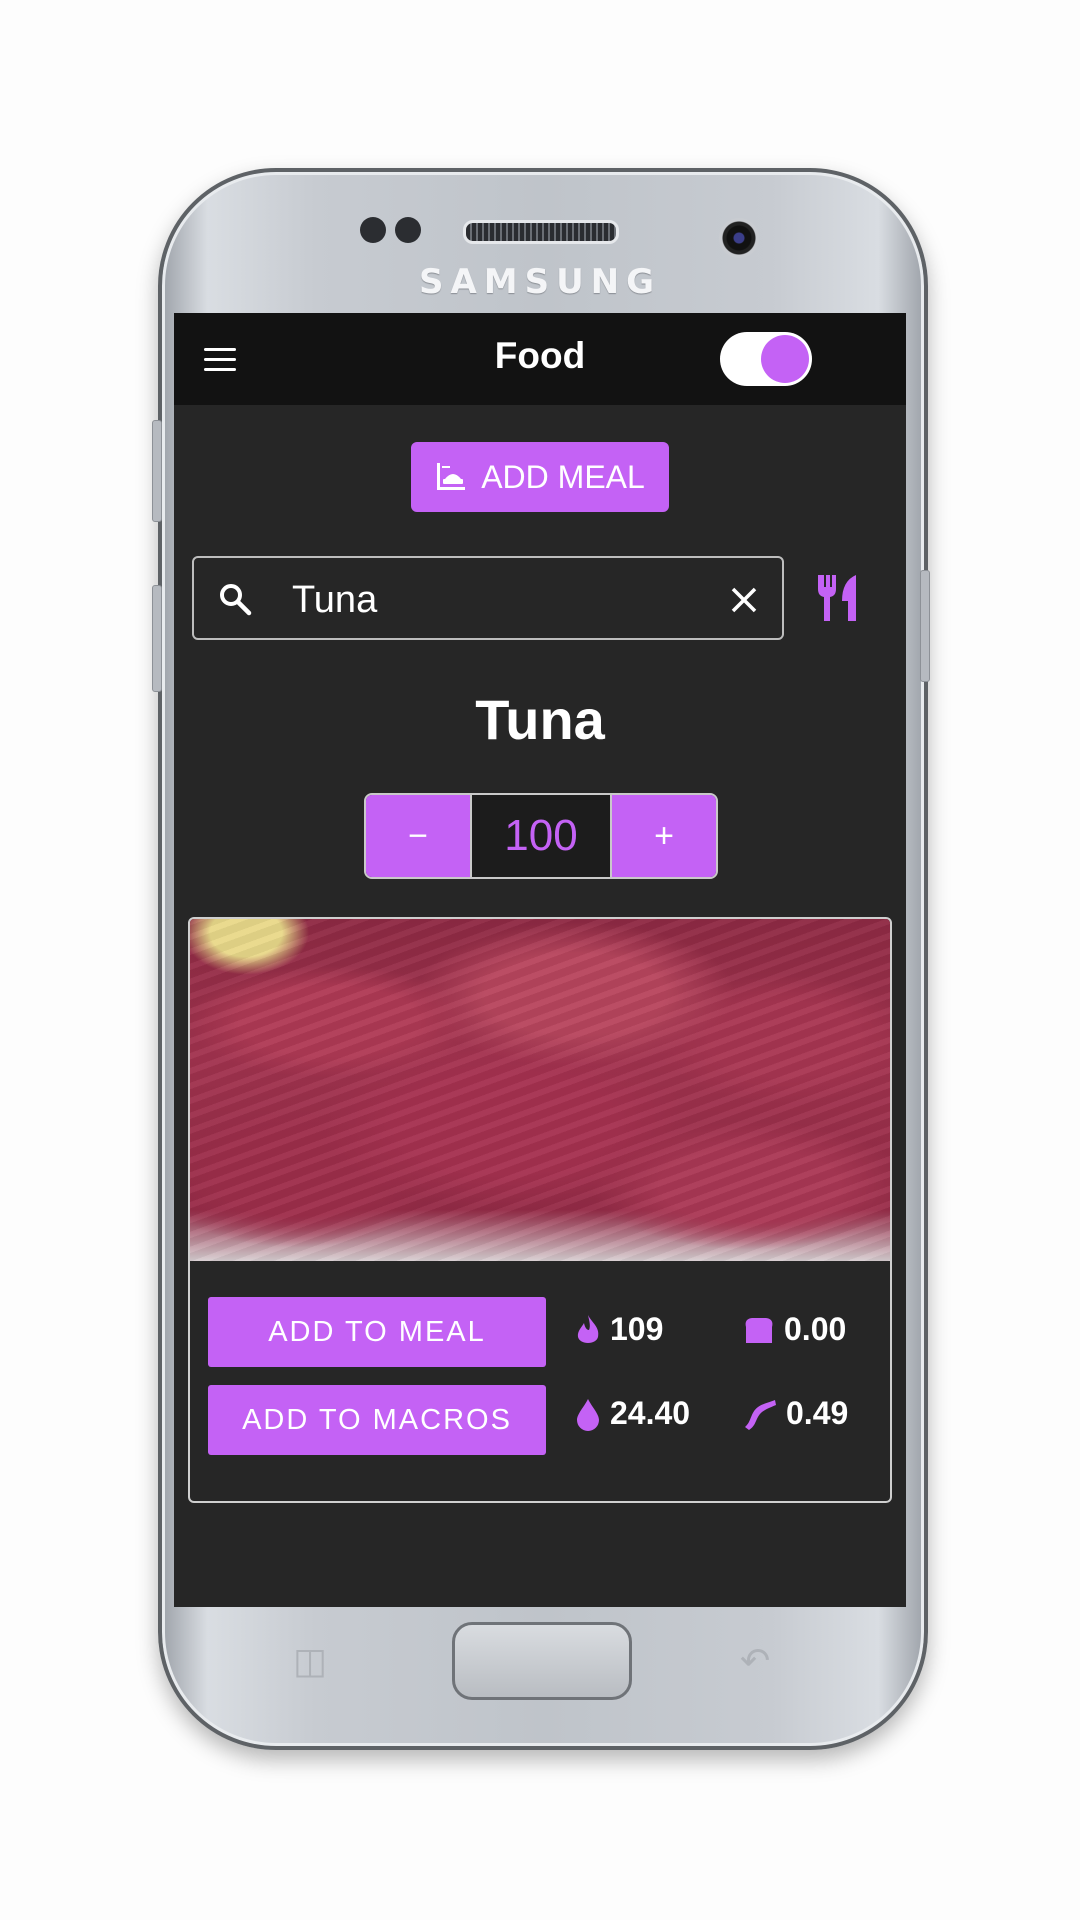  I want to click on food-image, so click(540, 1090).